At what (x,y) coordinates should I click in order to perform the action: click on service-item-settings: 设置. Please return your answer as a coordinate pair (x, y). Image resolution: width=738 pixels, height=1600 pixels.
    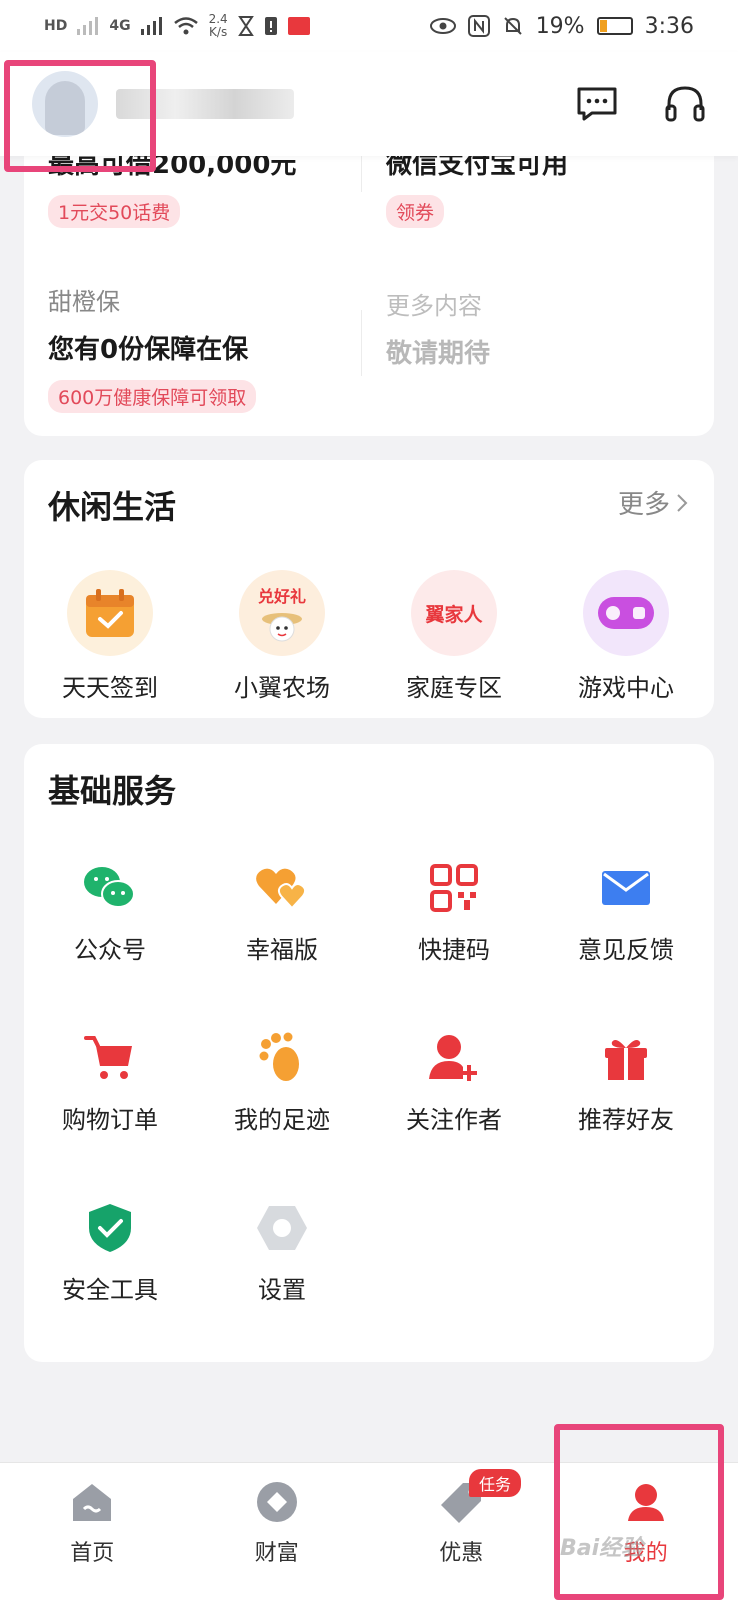
    Looking at the image, I should click on (282, 1283).